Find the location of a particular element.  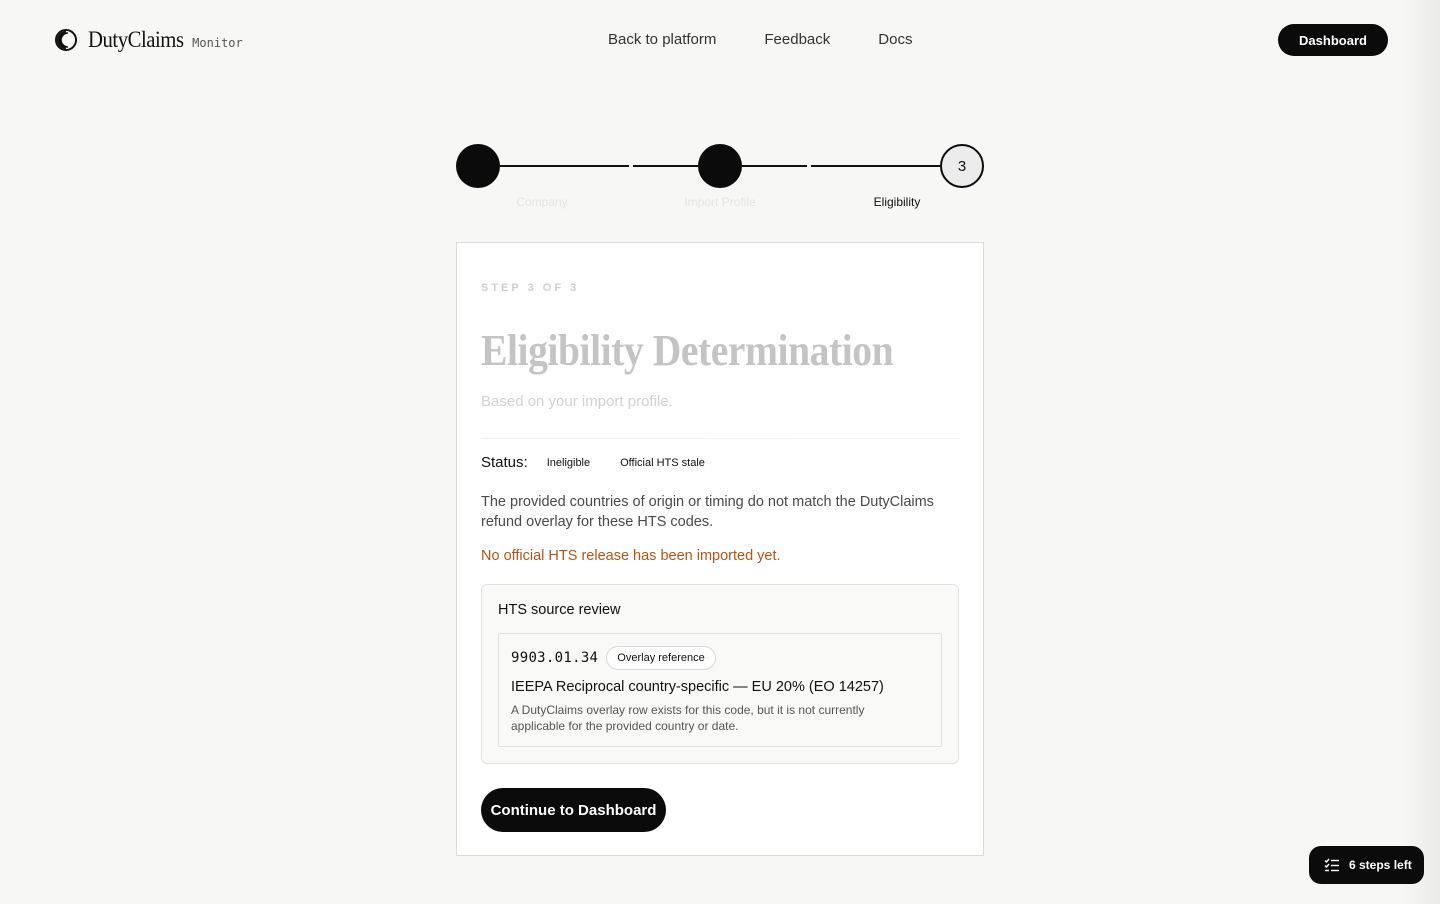

continue-to-dashboard-button: Continue to Dashboard is located at coordinates (573, 810).